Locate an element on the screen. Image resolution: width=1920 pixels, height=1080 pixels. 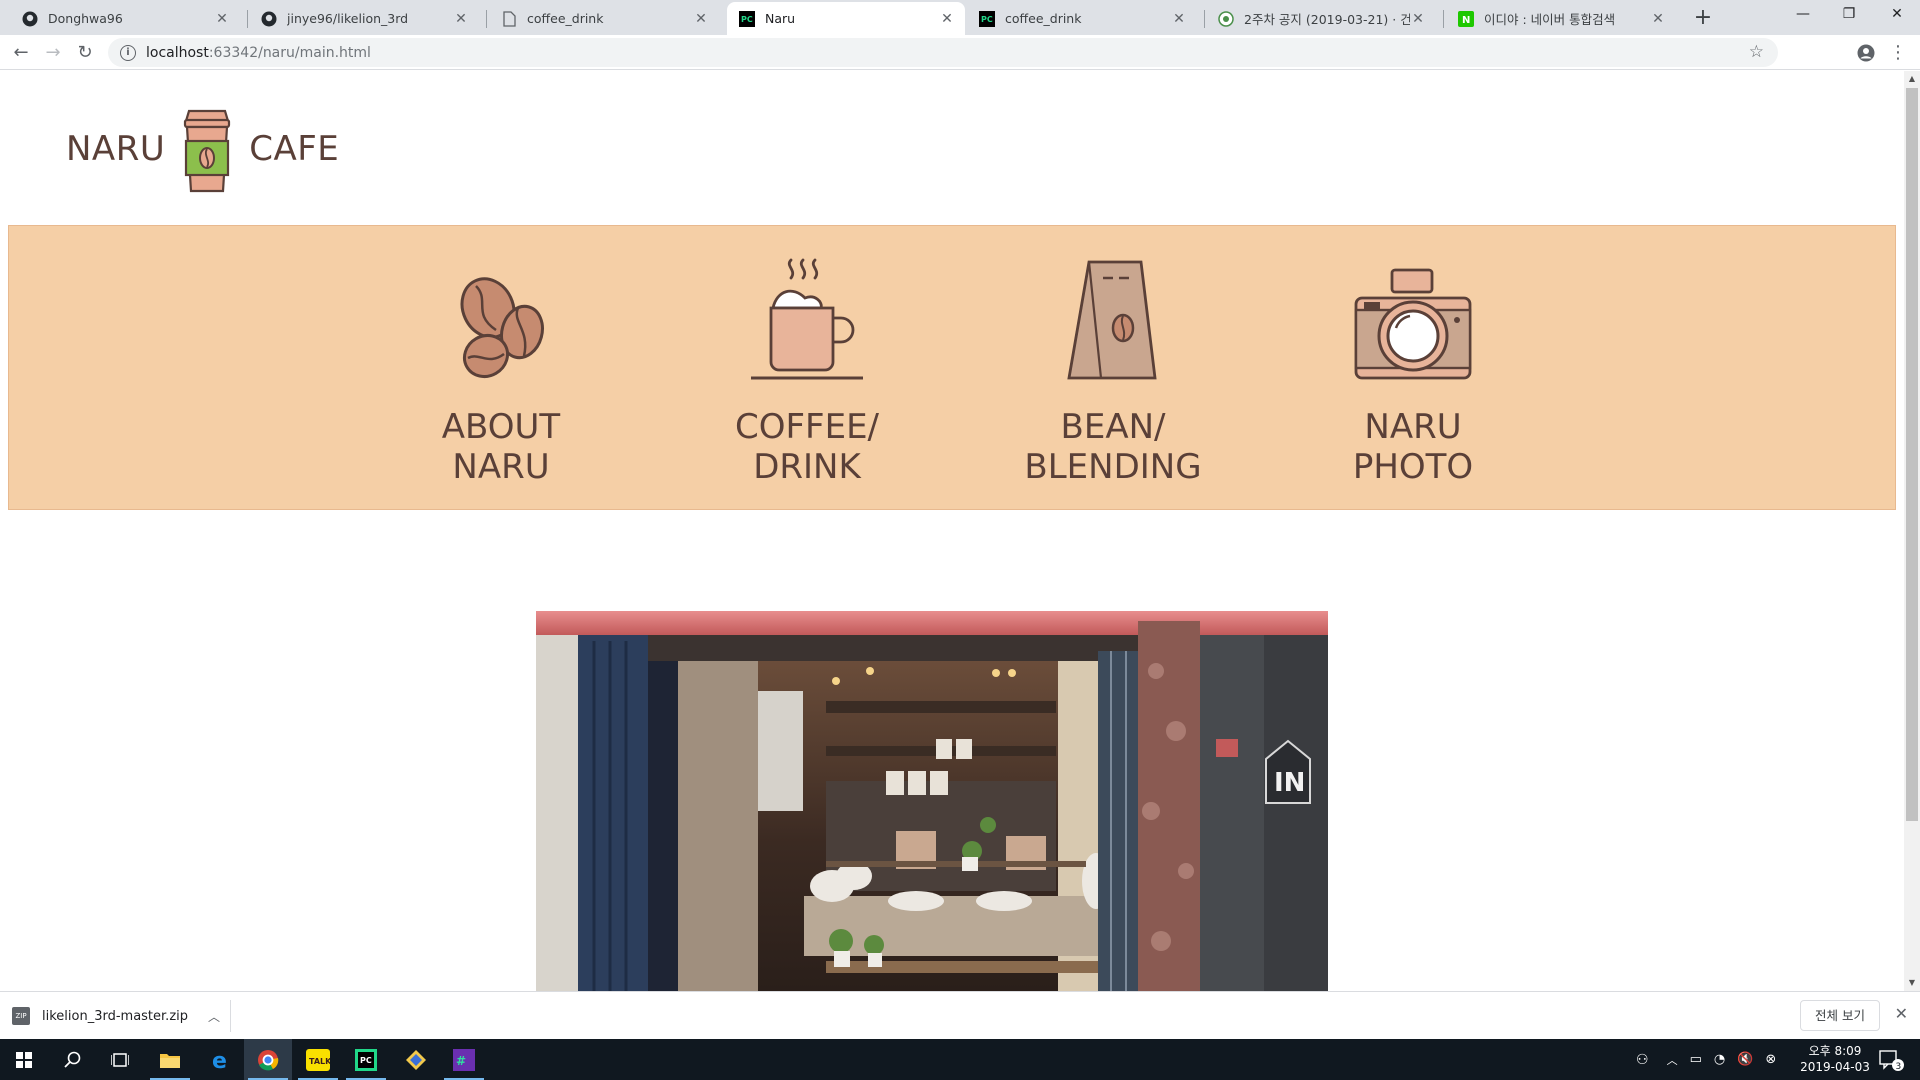
site-logo: NARU CAFE is located at coordinates (202, 149).